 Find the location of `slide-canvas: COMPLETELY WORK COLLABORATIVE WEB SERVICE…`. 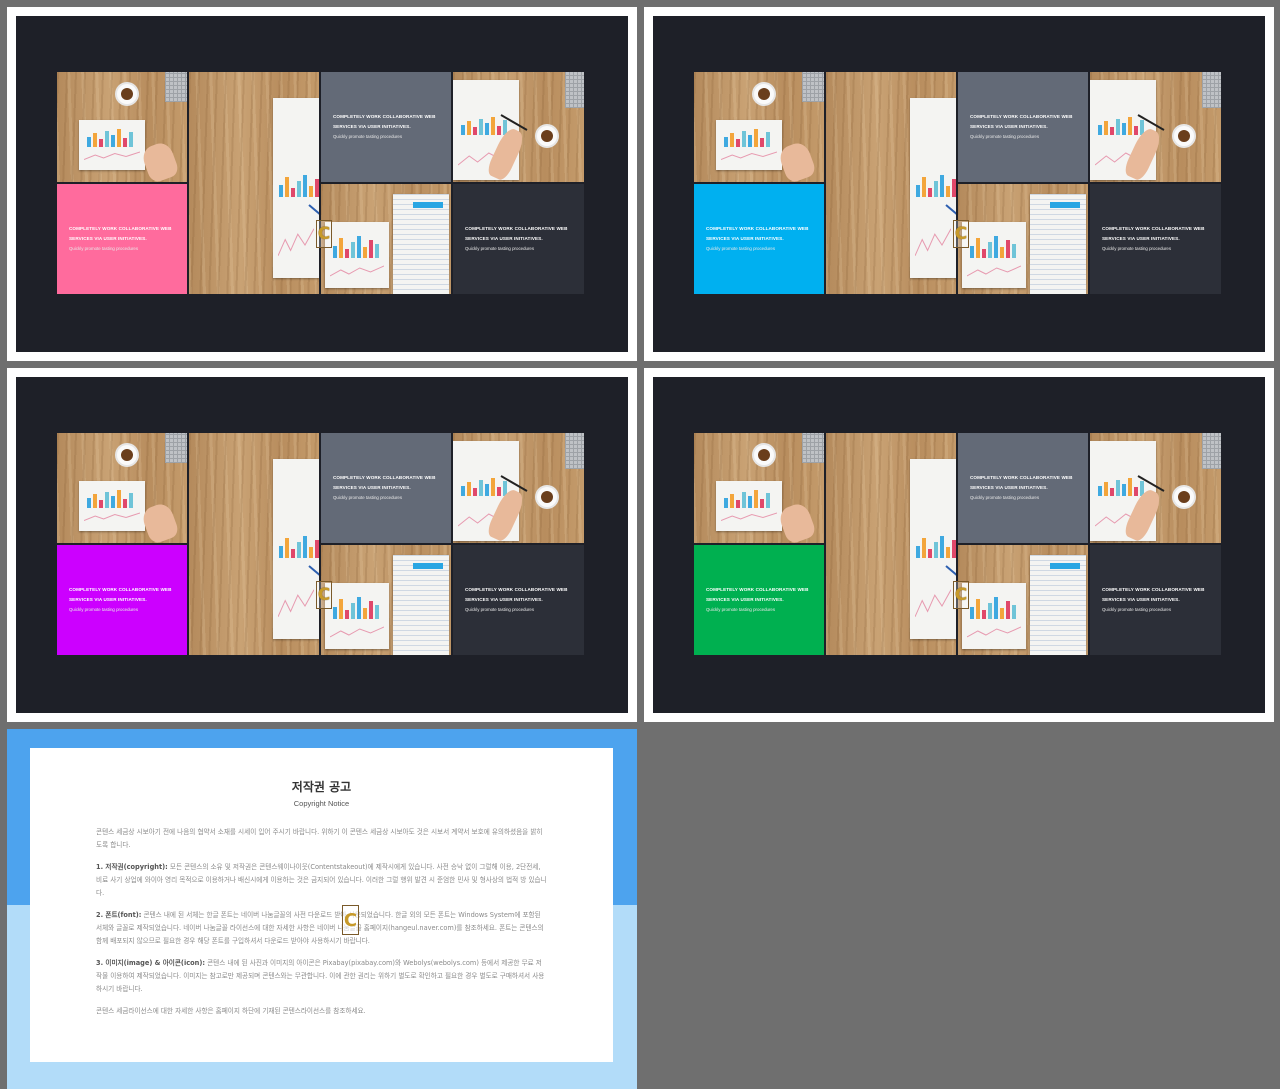

slide-canvas: COMPLETELY WORK COLLABORATIVE WEB SERVICE… is located at coordinates (959, 545).